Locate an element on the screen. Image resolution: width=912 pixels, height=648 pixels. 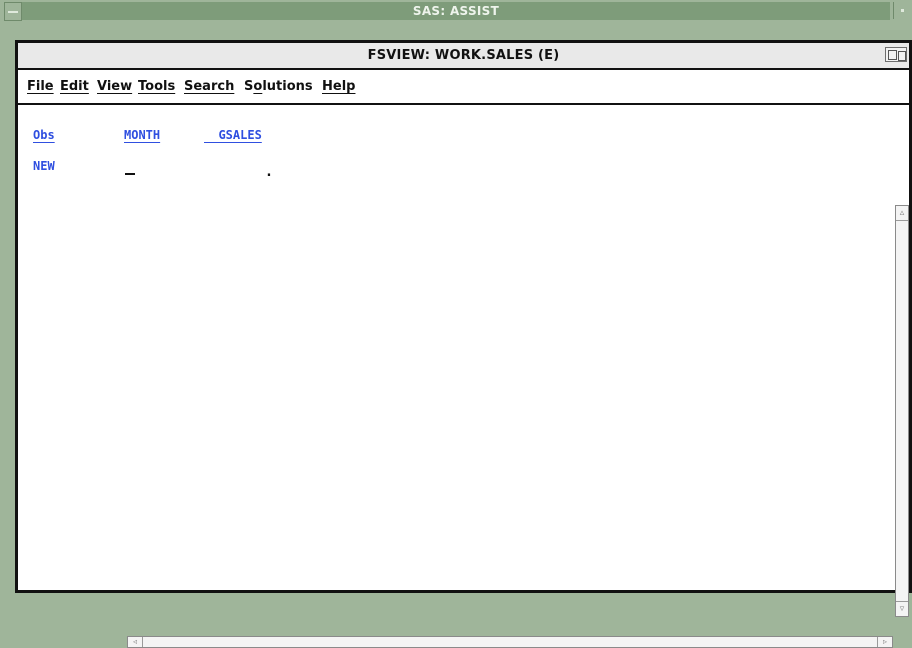
gsales-input-field: . is located at coordinates (269, 172).